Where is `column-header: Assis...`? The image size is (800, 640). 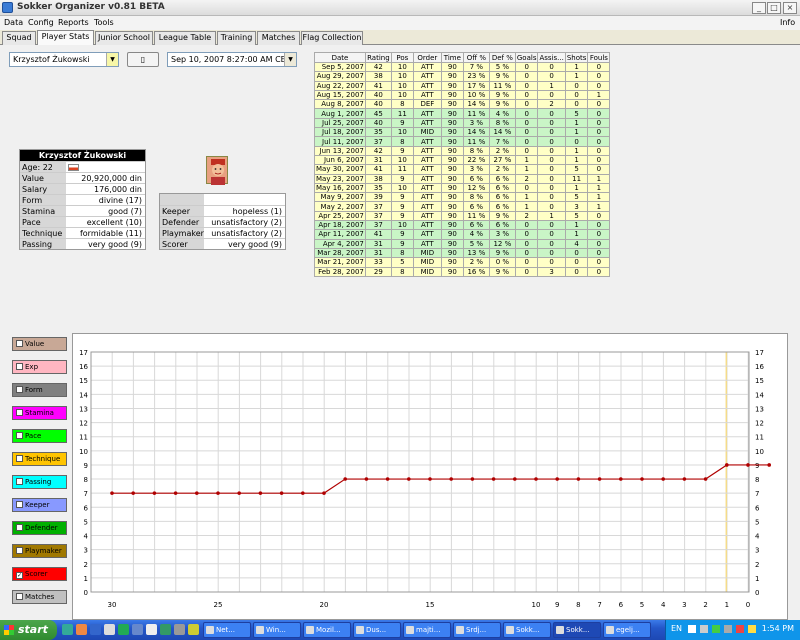 column-header: Assis... is located at coordinates (551, 57).